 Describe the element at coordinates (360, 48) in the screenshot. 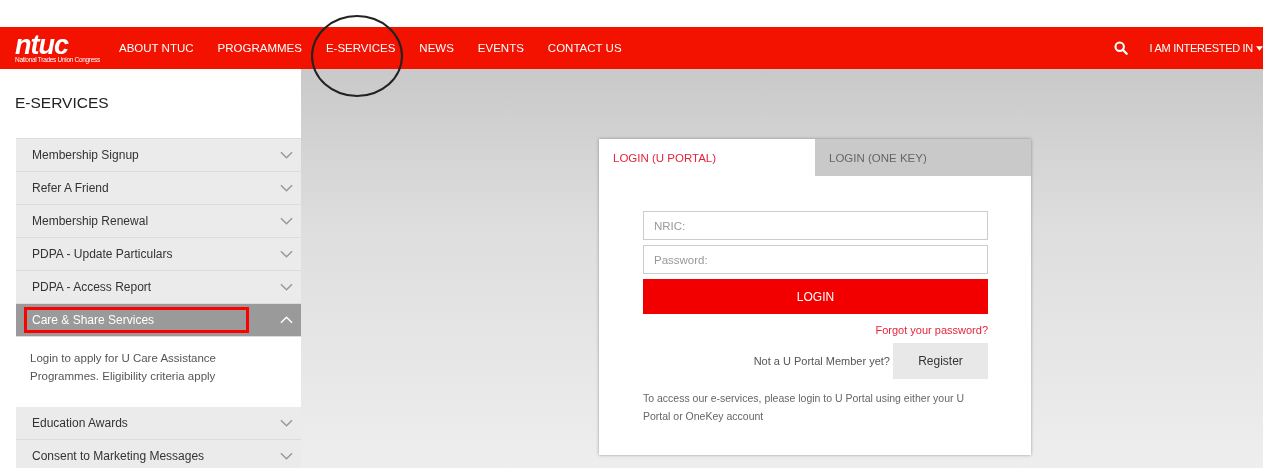

I see `nav-link: E-SERVICES` at that location.